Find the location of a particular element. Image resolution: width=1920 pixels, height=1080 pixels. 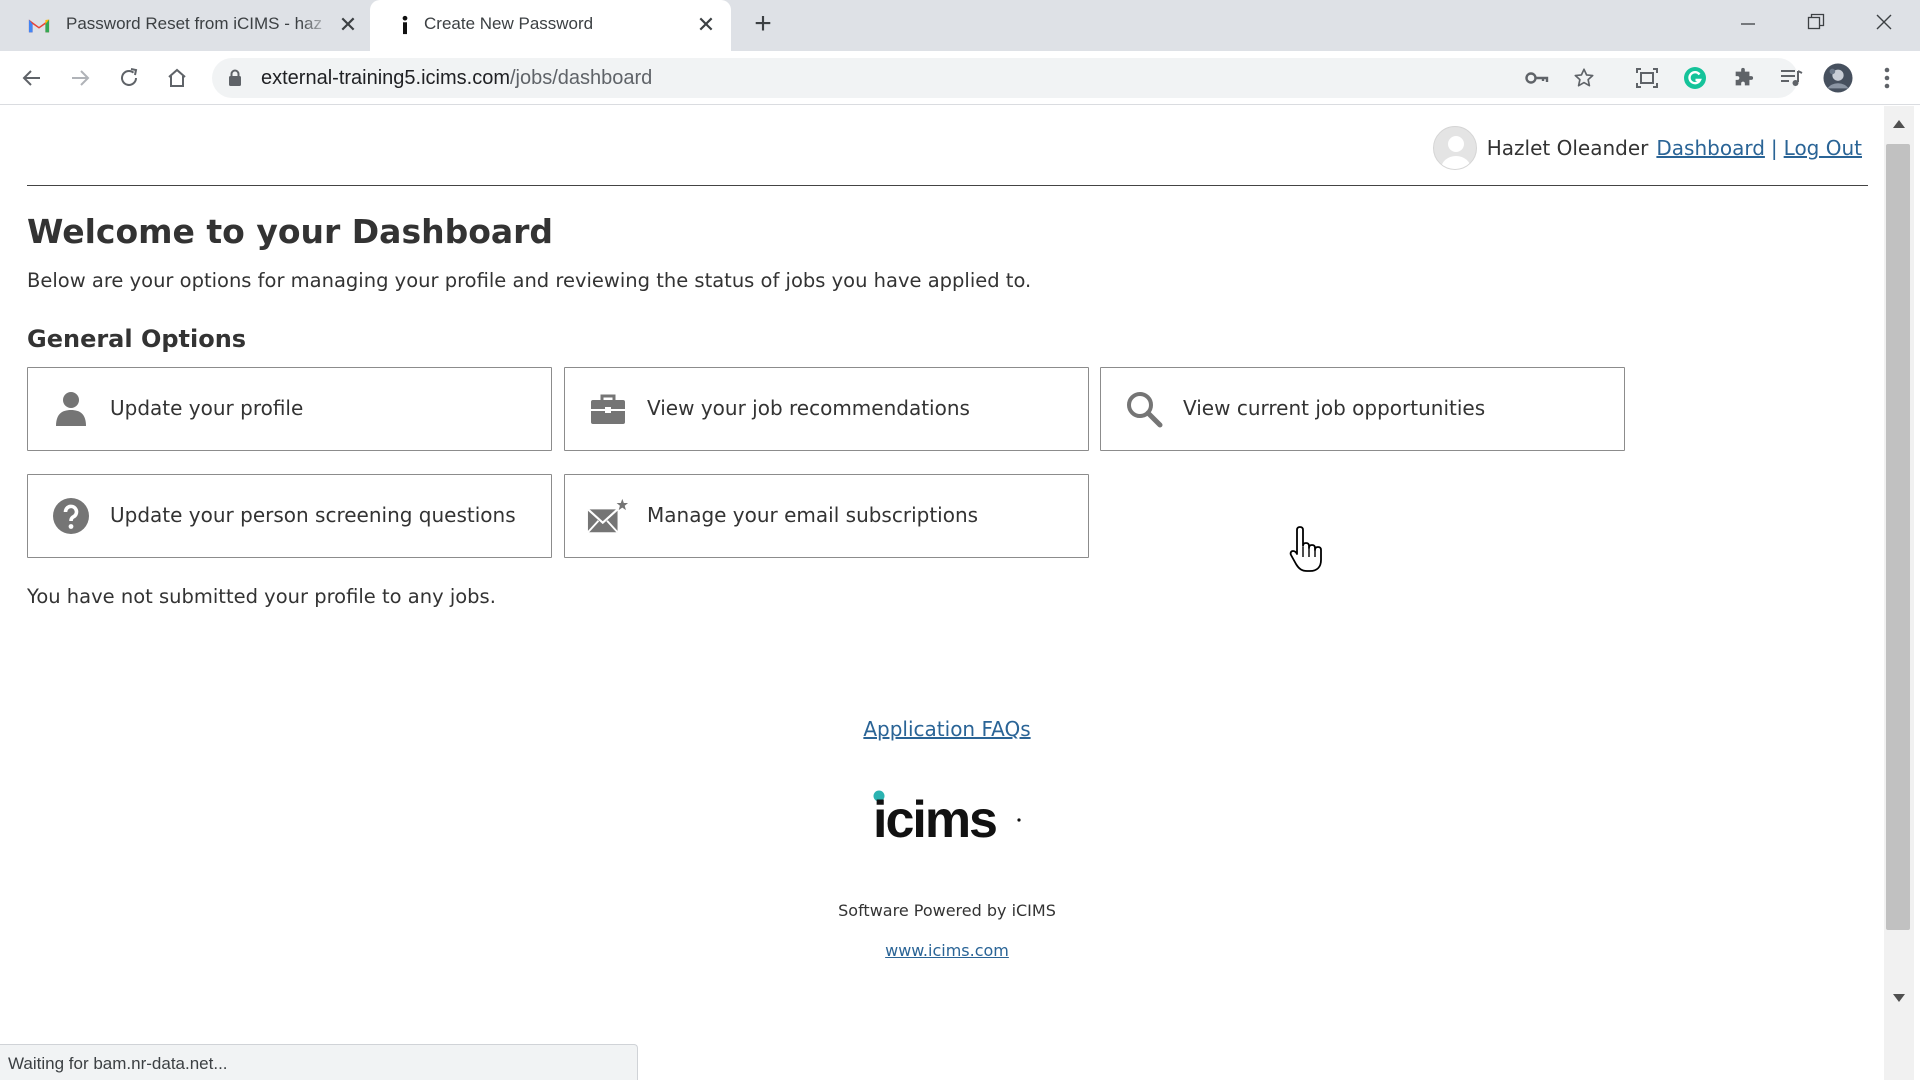

restore-button is located at coordinates (1816, 22).